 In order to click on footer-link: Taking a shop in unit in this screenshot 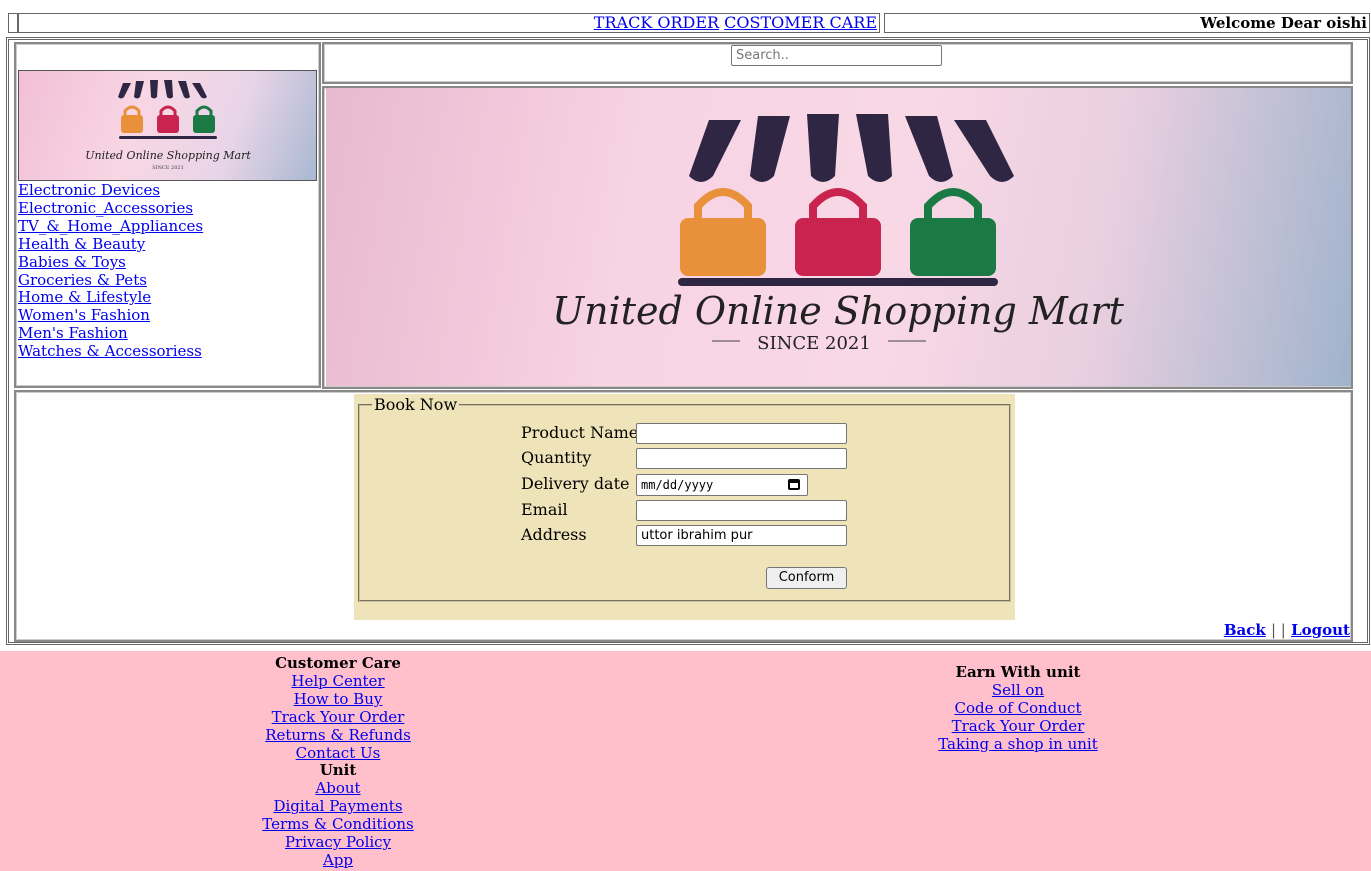, I will do `click(1018, 744)`.